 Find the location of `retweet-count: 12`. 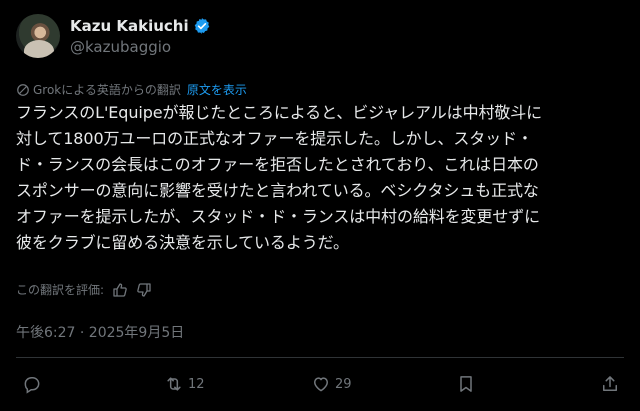

retweet-count: 12 is located at coordinates (196, 384).